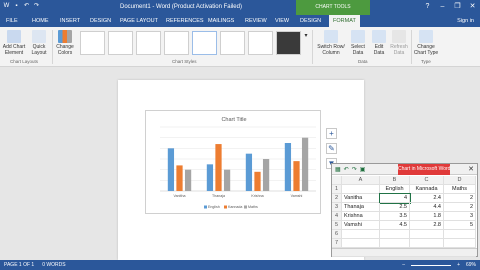 The image size is (480, 270). Describe the element at coordinates (363, 169) in the screenshot. I see `excel-open-icon: ▣` at that location.